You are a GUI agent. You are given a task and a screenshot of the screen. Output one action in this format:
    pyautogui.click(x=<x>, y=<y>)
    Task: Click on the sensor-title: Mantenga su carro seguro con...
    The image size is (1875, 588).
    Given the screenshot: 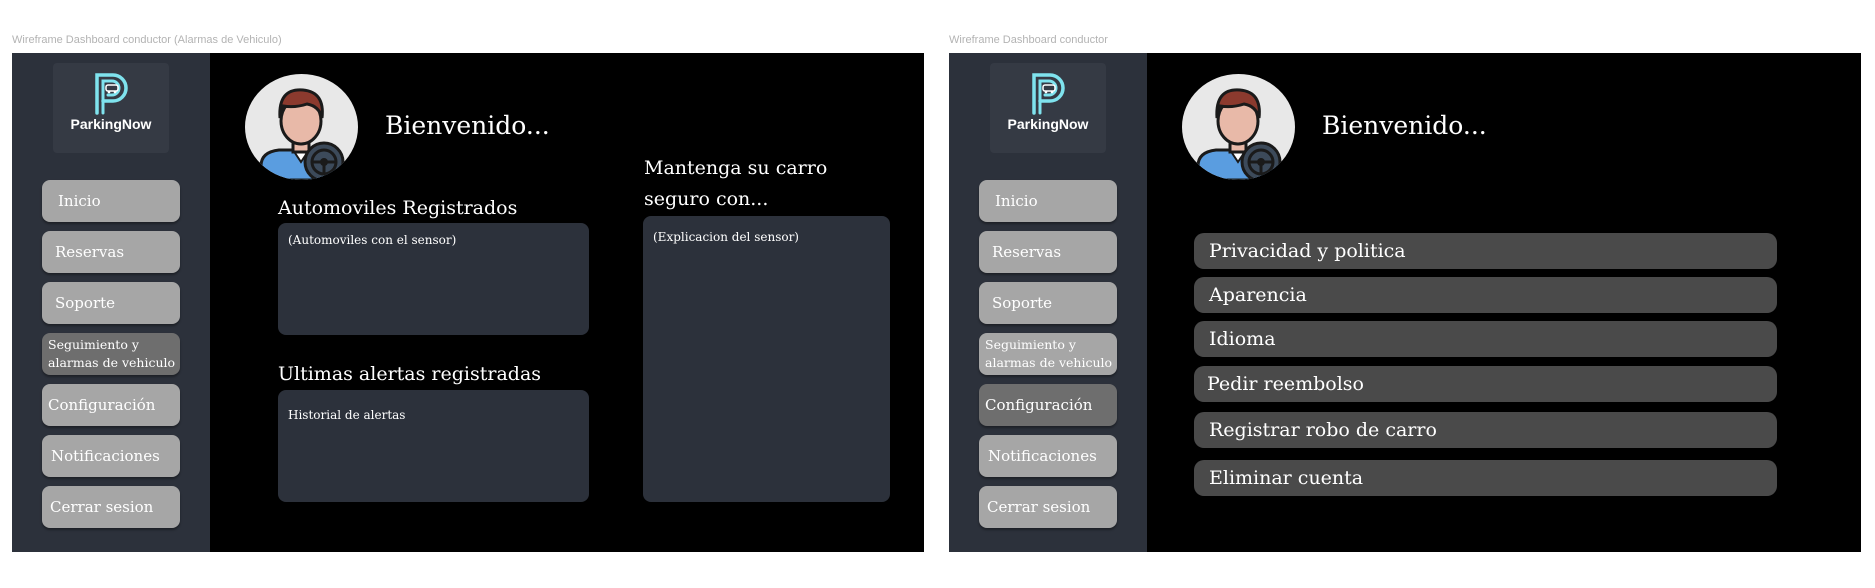 What is the action you would take?
    pyautogui.click(x=736, y=183)
    